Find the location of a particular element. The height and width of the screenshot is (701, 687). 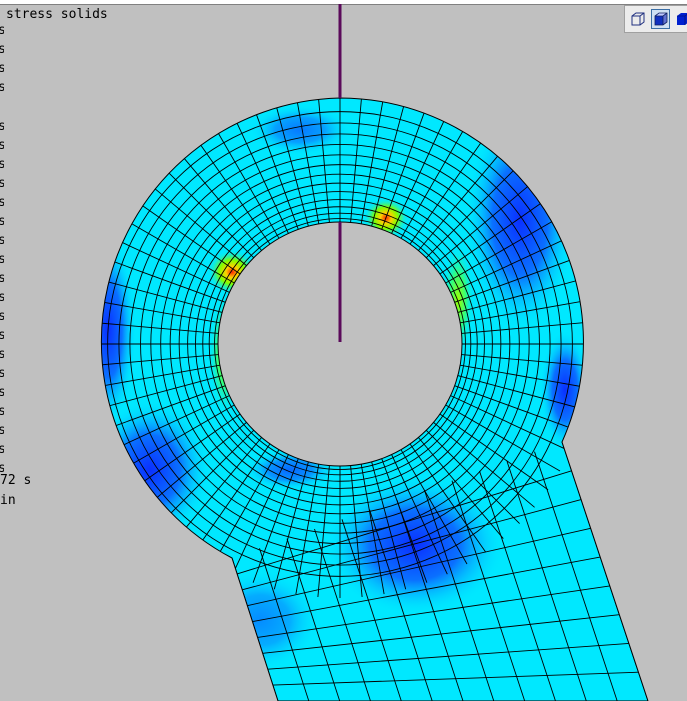

unit-readout: in is located at coordinates (8, 500).